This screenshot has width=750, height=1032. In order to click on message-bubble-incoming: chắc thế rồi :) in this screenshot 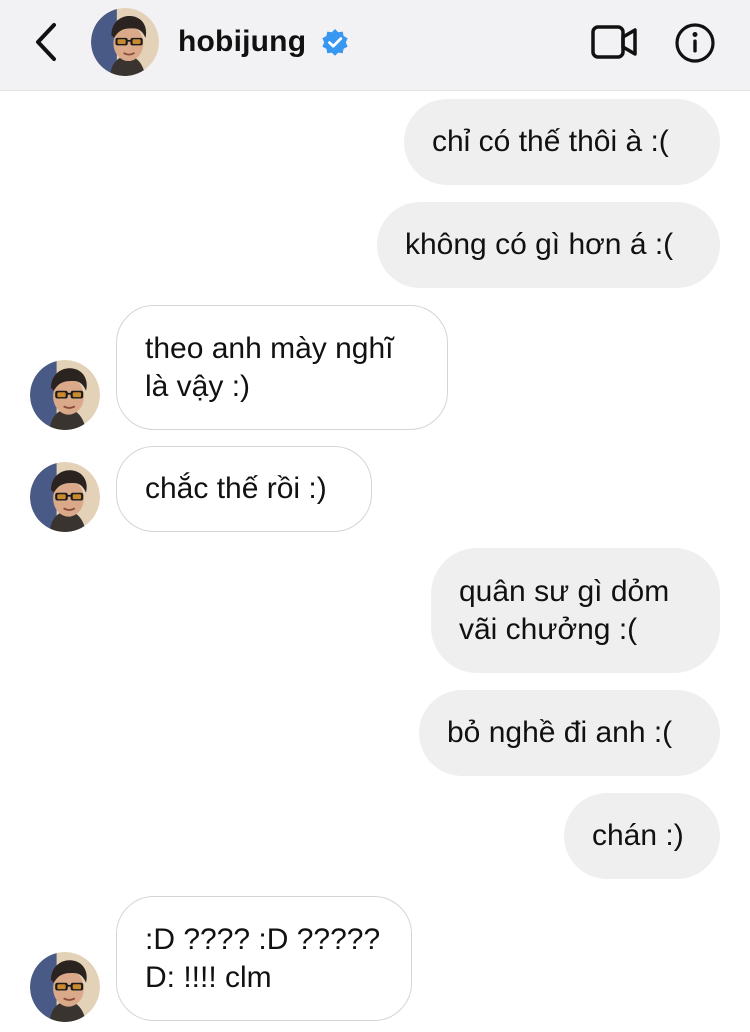, I will do `click(244, 489)`.